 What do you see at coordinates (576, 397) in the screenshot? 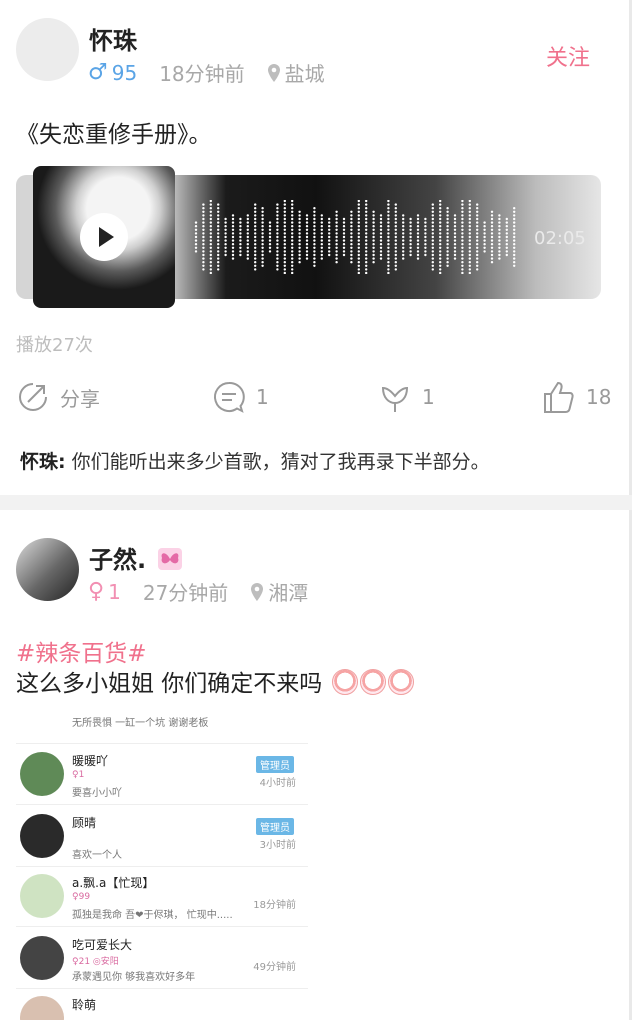
I see `like-button: 18` at bounding box center [576, 397].